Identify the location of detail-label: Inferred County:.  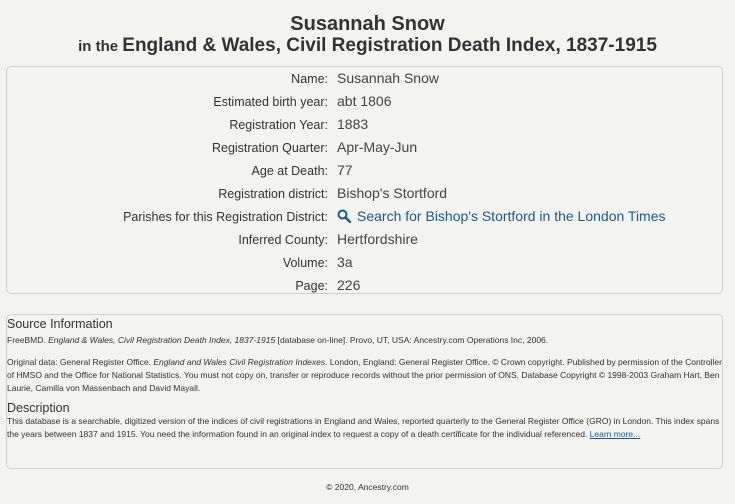
(283, 240).